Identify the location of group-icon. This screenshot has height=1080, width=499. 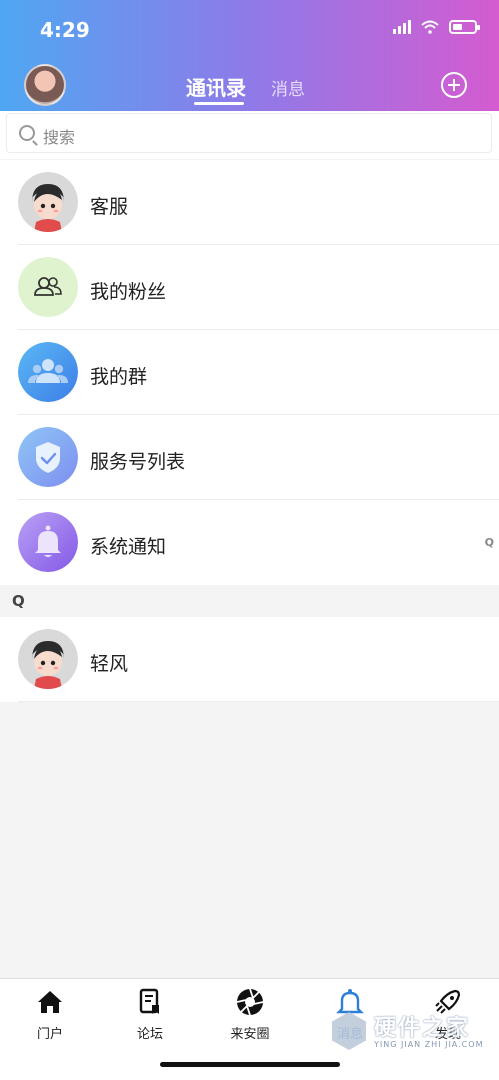
(48, 372).